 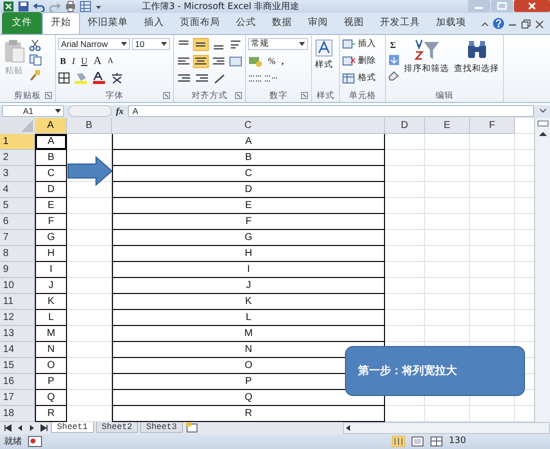 What do you see at coordinates (35, 441) in the screenshot?
I see `macro-record-icon` at bounding box center [35, 441].